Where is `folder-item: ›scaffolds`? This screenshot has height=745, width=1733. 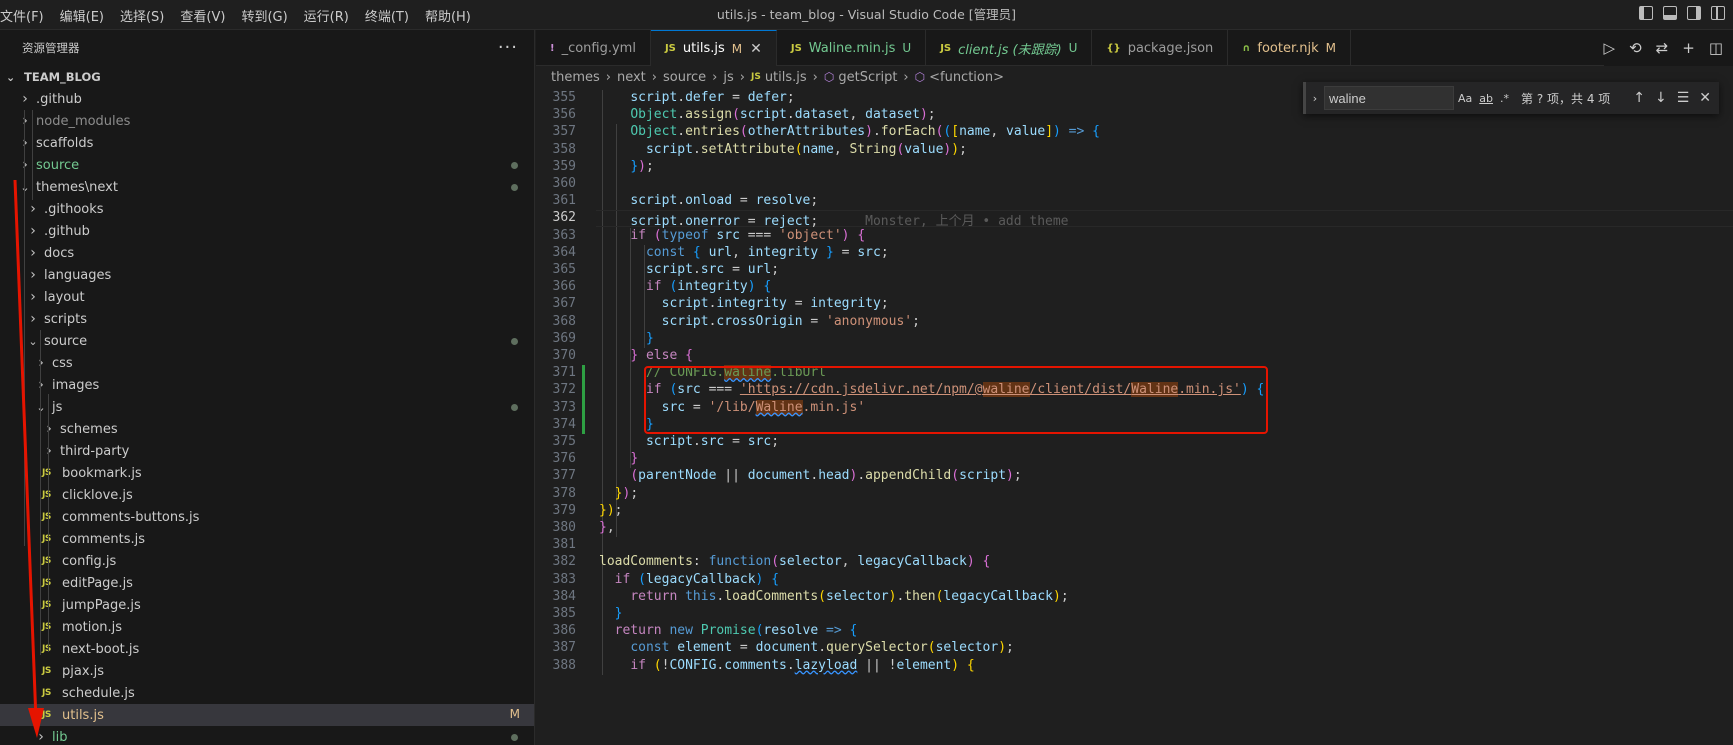
folder-item: ›scaffolds is located at coordinates (267, 143).